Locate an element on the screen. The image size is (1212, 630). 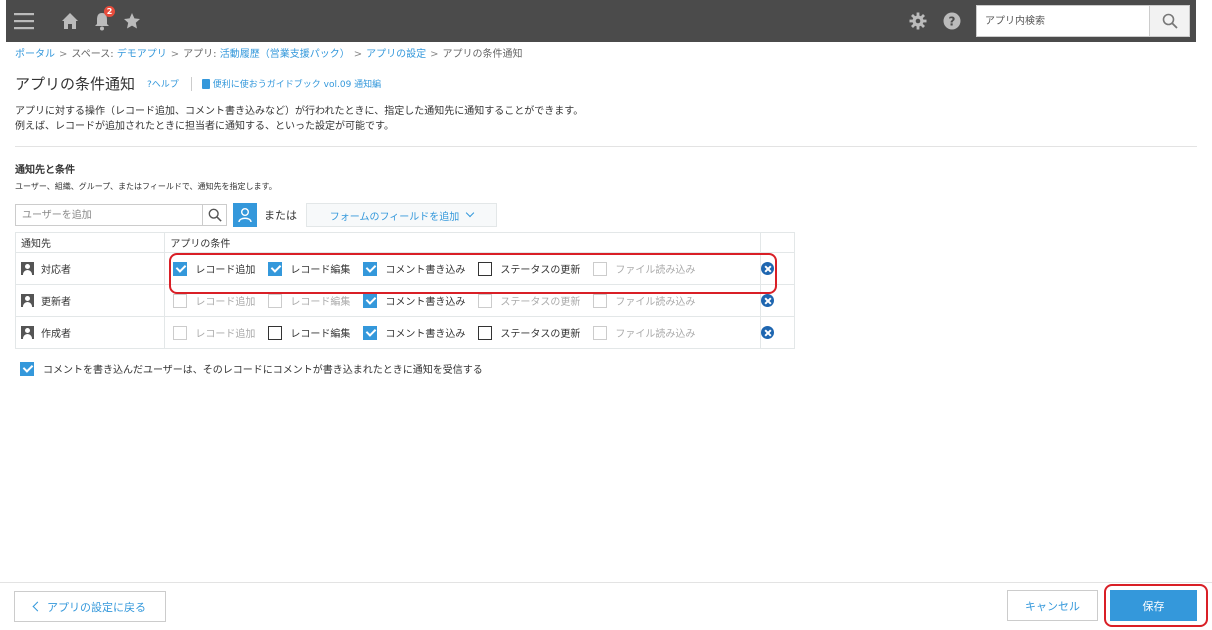
target-cell: 作成者 is located at coordinates (90, 332).